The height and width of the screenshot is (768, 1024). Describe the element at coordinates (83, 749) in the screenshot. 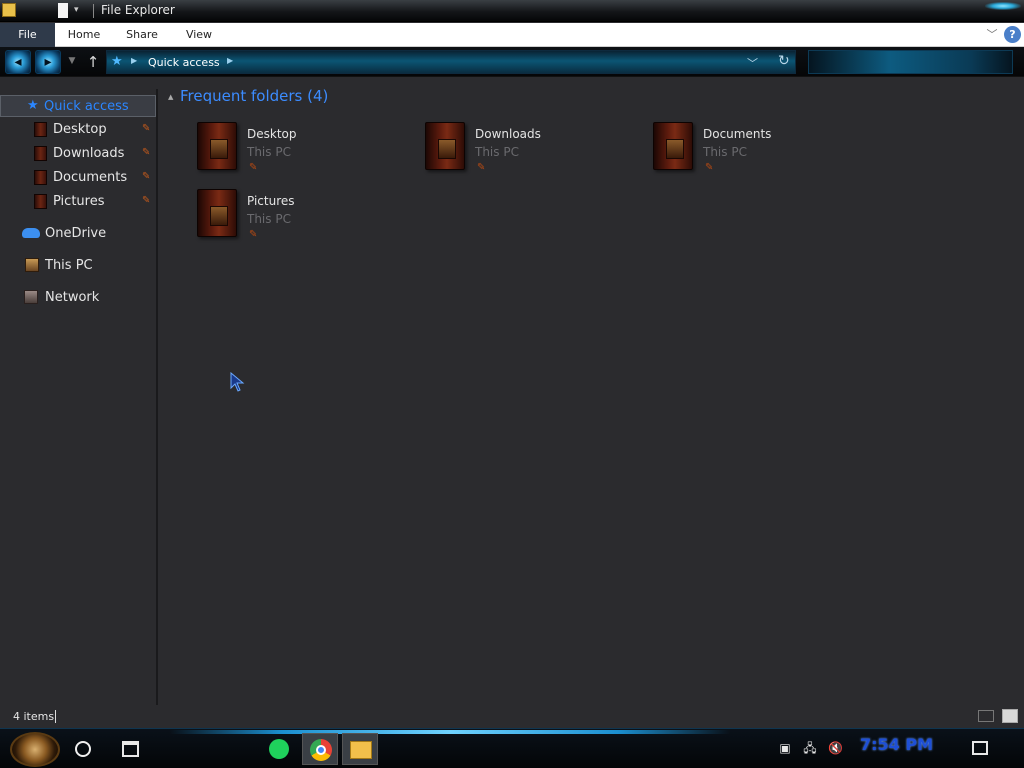

I see `cortana-search-icon` at that location.